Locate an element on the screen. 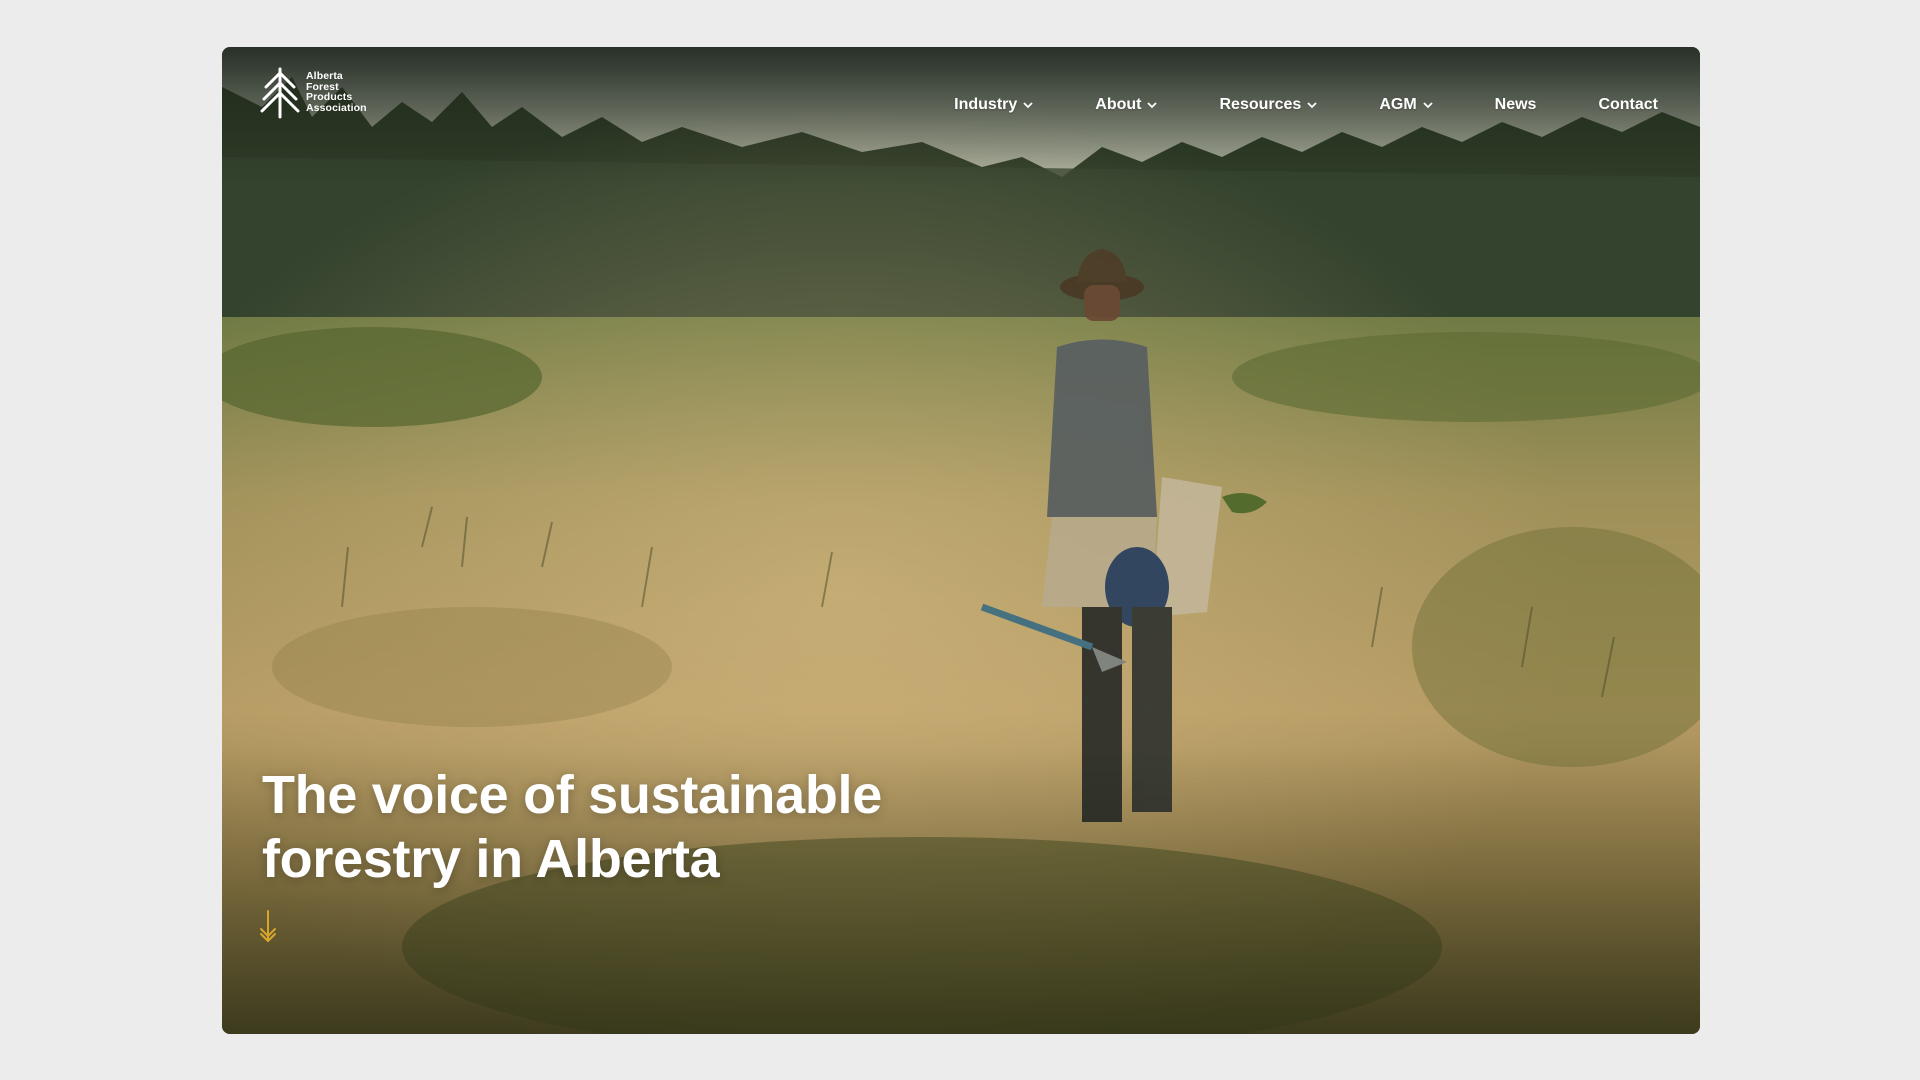  logo: Alberta Forest Products Association is located at coordinates (313, 92).